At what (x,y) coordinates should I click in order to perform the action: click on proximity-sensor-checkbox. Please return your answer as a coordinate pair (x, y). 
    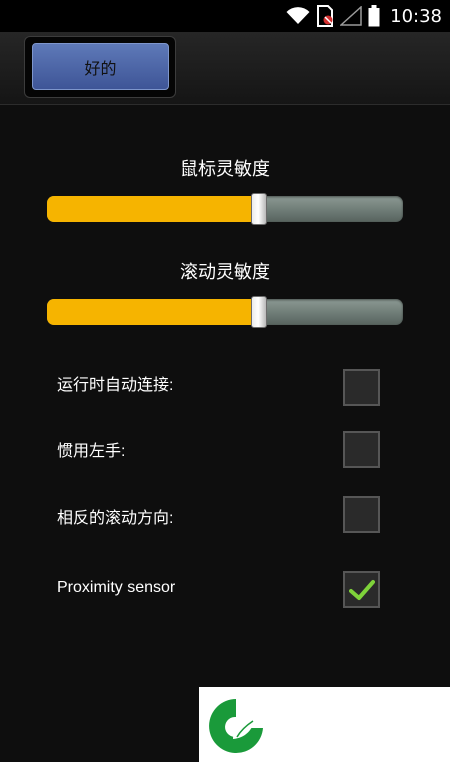
    Looking at the image, I should click on (361, 589).